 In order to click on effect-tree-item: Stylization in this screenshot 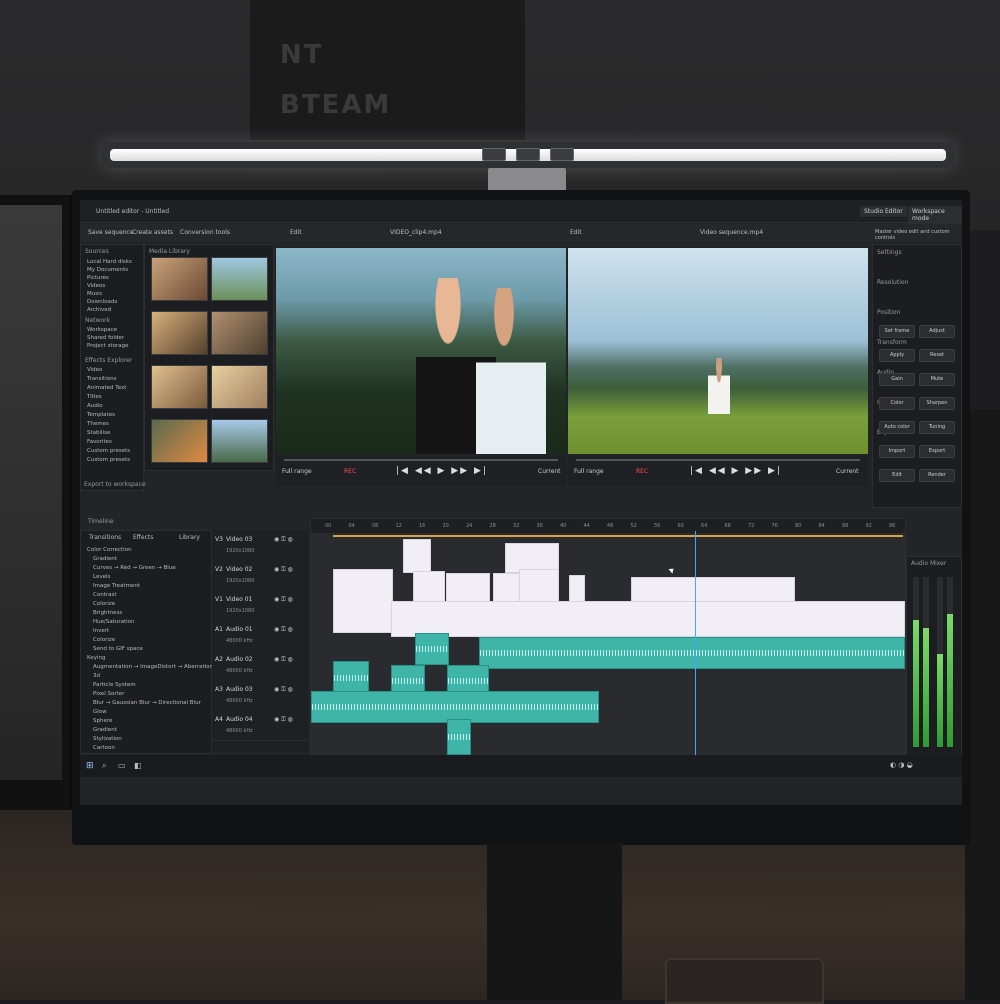, I will do `click(107, 739)`.